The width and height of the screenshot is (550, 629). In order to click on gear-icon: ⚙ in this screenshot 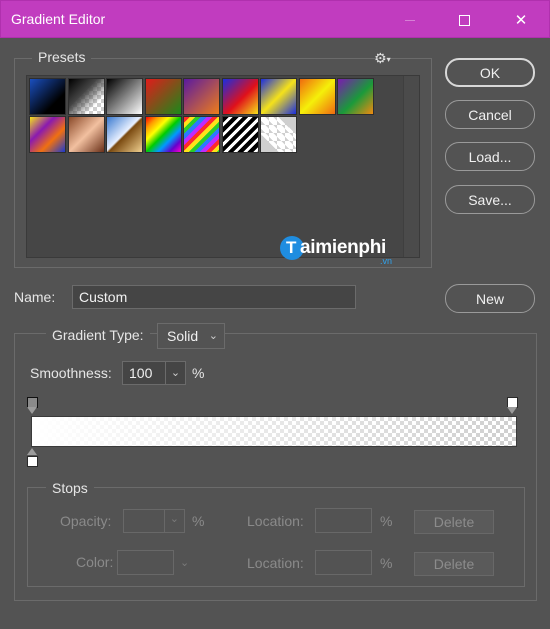, I will do `click(380, 58)`.